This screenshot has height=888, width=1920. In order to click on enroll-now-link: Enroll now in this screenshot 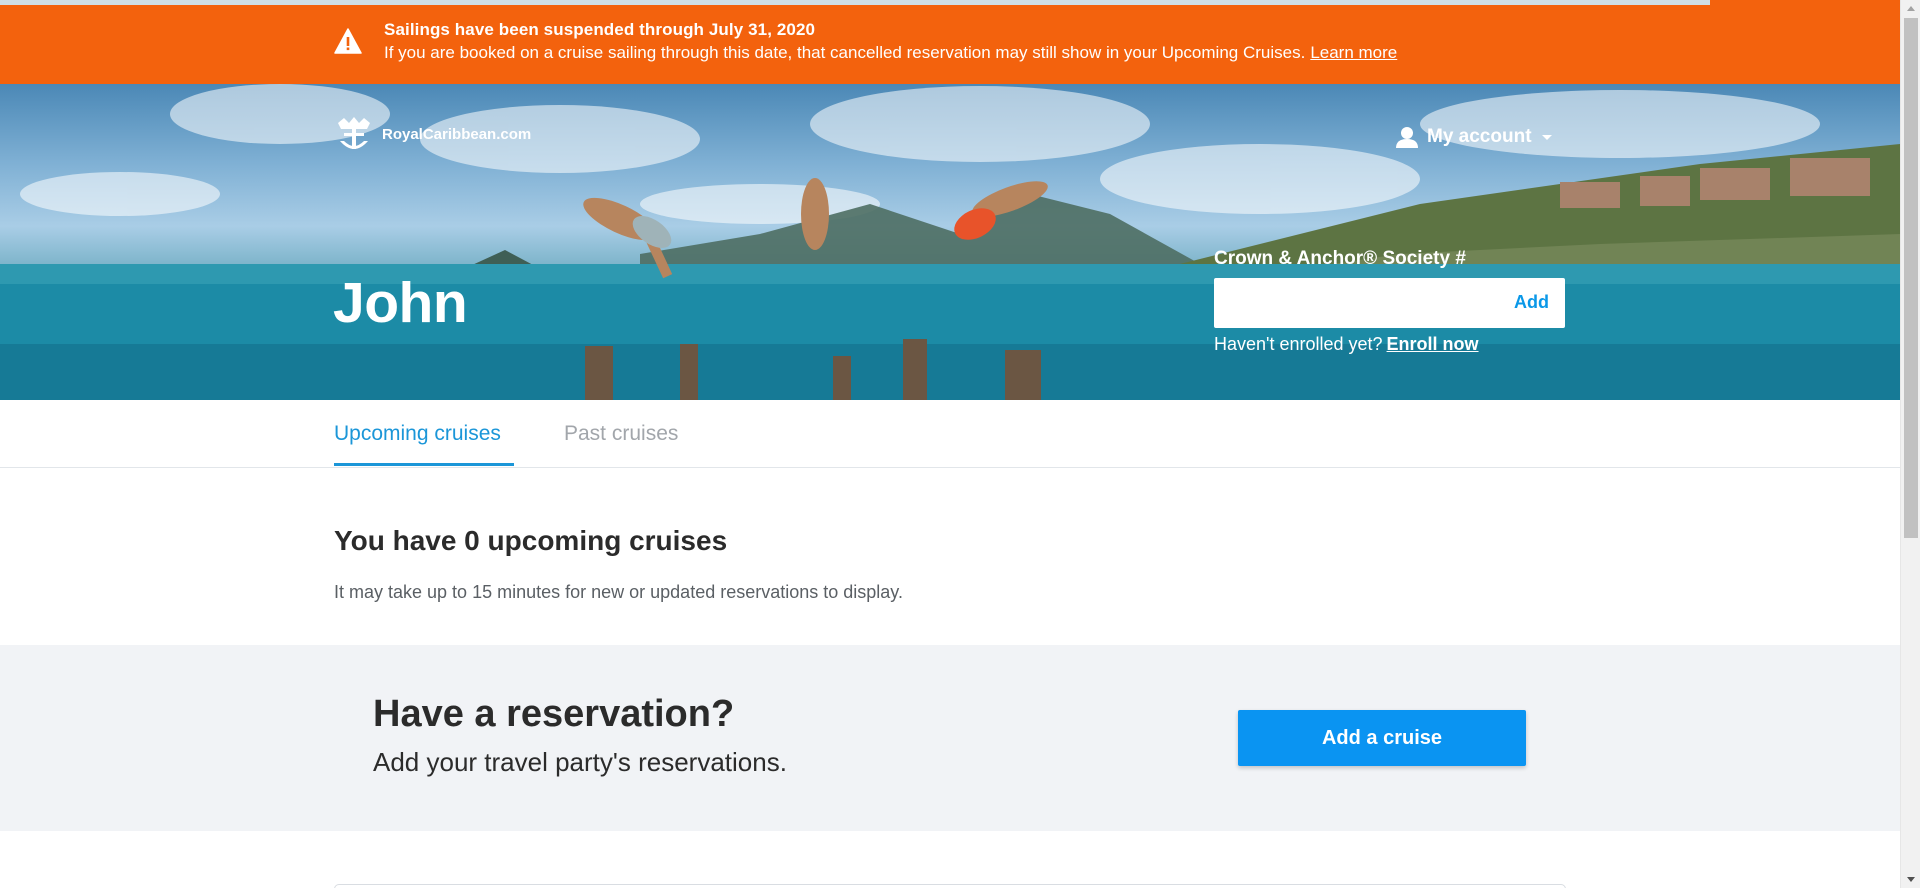, I will do `click(1433, 344)`.